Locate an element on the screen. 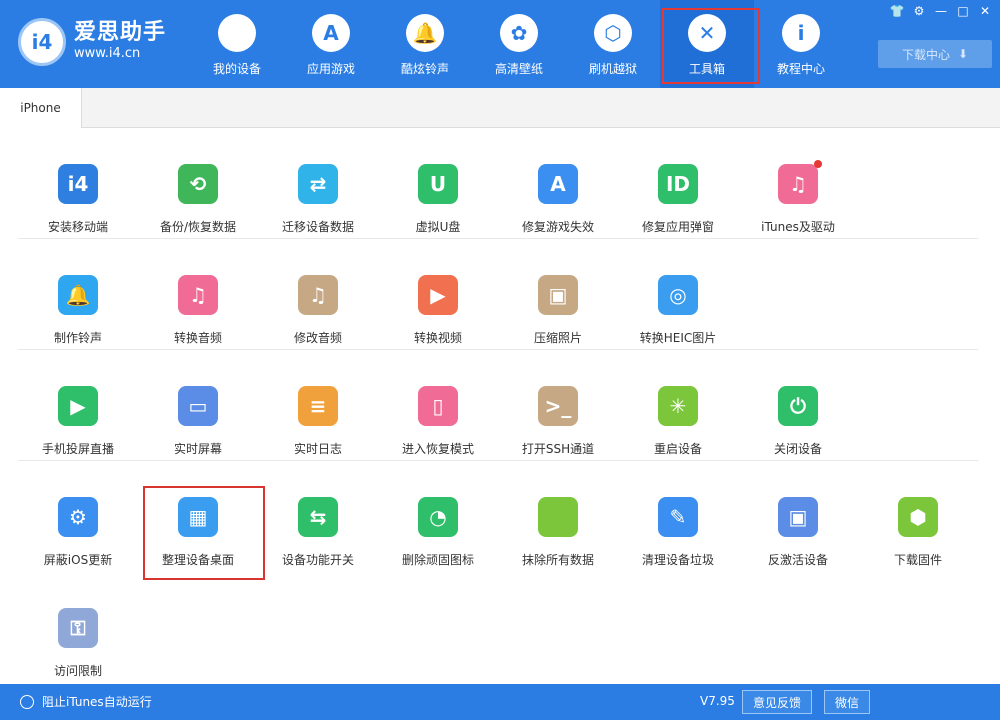  tool-item: ▶ 转换视频 is located at coordinates (438, 294).